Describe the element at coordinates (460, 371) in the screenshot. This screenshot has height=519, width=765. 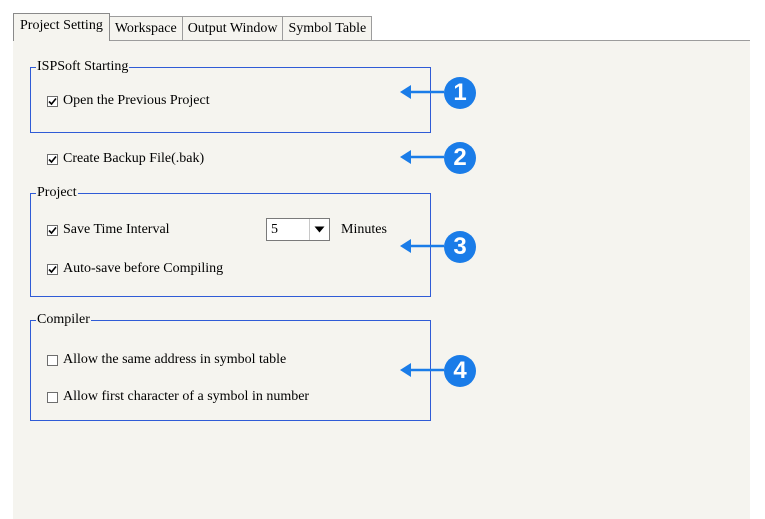
I see `callout-badge-4: 4` at that location.